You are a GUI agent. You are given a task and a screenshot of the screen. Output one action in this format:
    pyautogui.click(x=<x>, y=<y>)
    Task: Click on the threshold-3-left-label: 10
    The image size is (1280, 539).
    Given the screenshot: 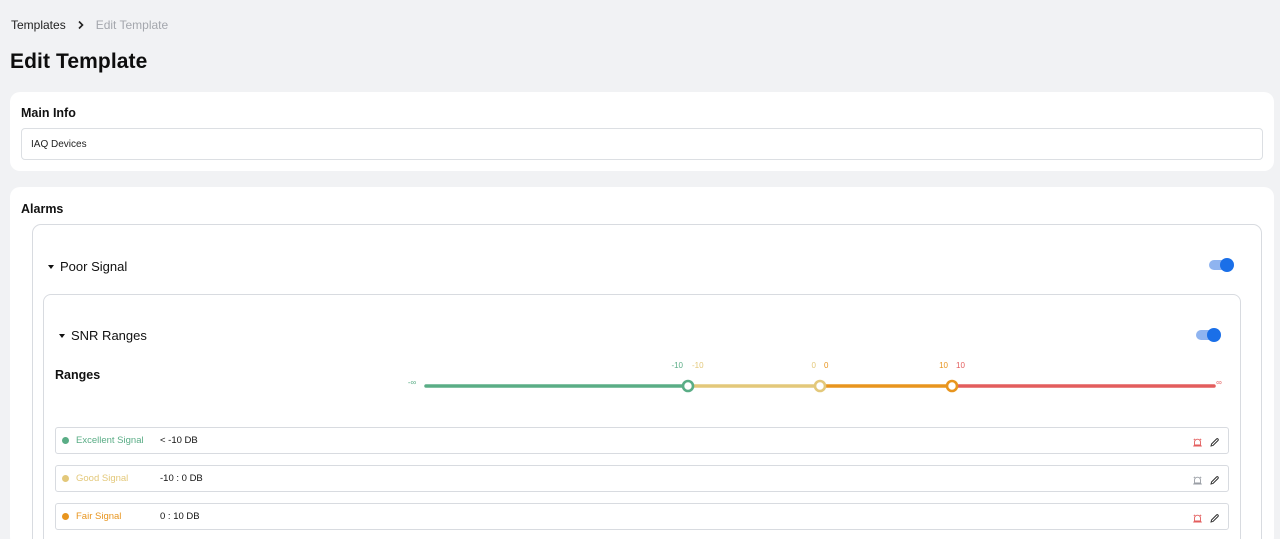 What is the action you would take?
    pyautogui.click(x=943, y=365)
    